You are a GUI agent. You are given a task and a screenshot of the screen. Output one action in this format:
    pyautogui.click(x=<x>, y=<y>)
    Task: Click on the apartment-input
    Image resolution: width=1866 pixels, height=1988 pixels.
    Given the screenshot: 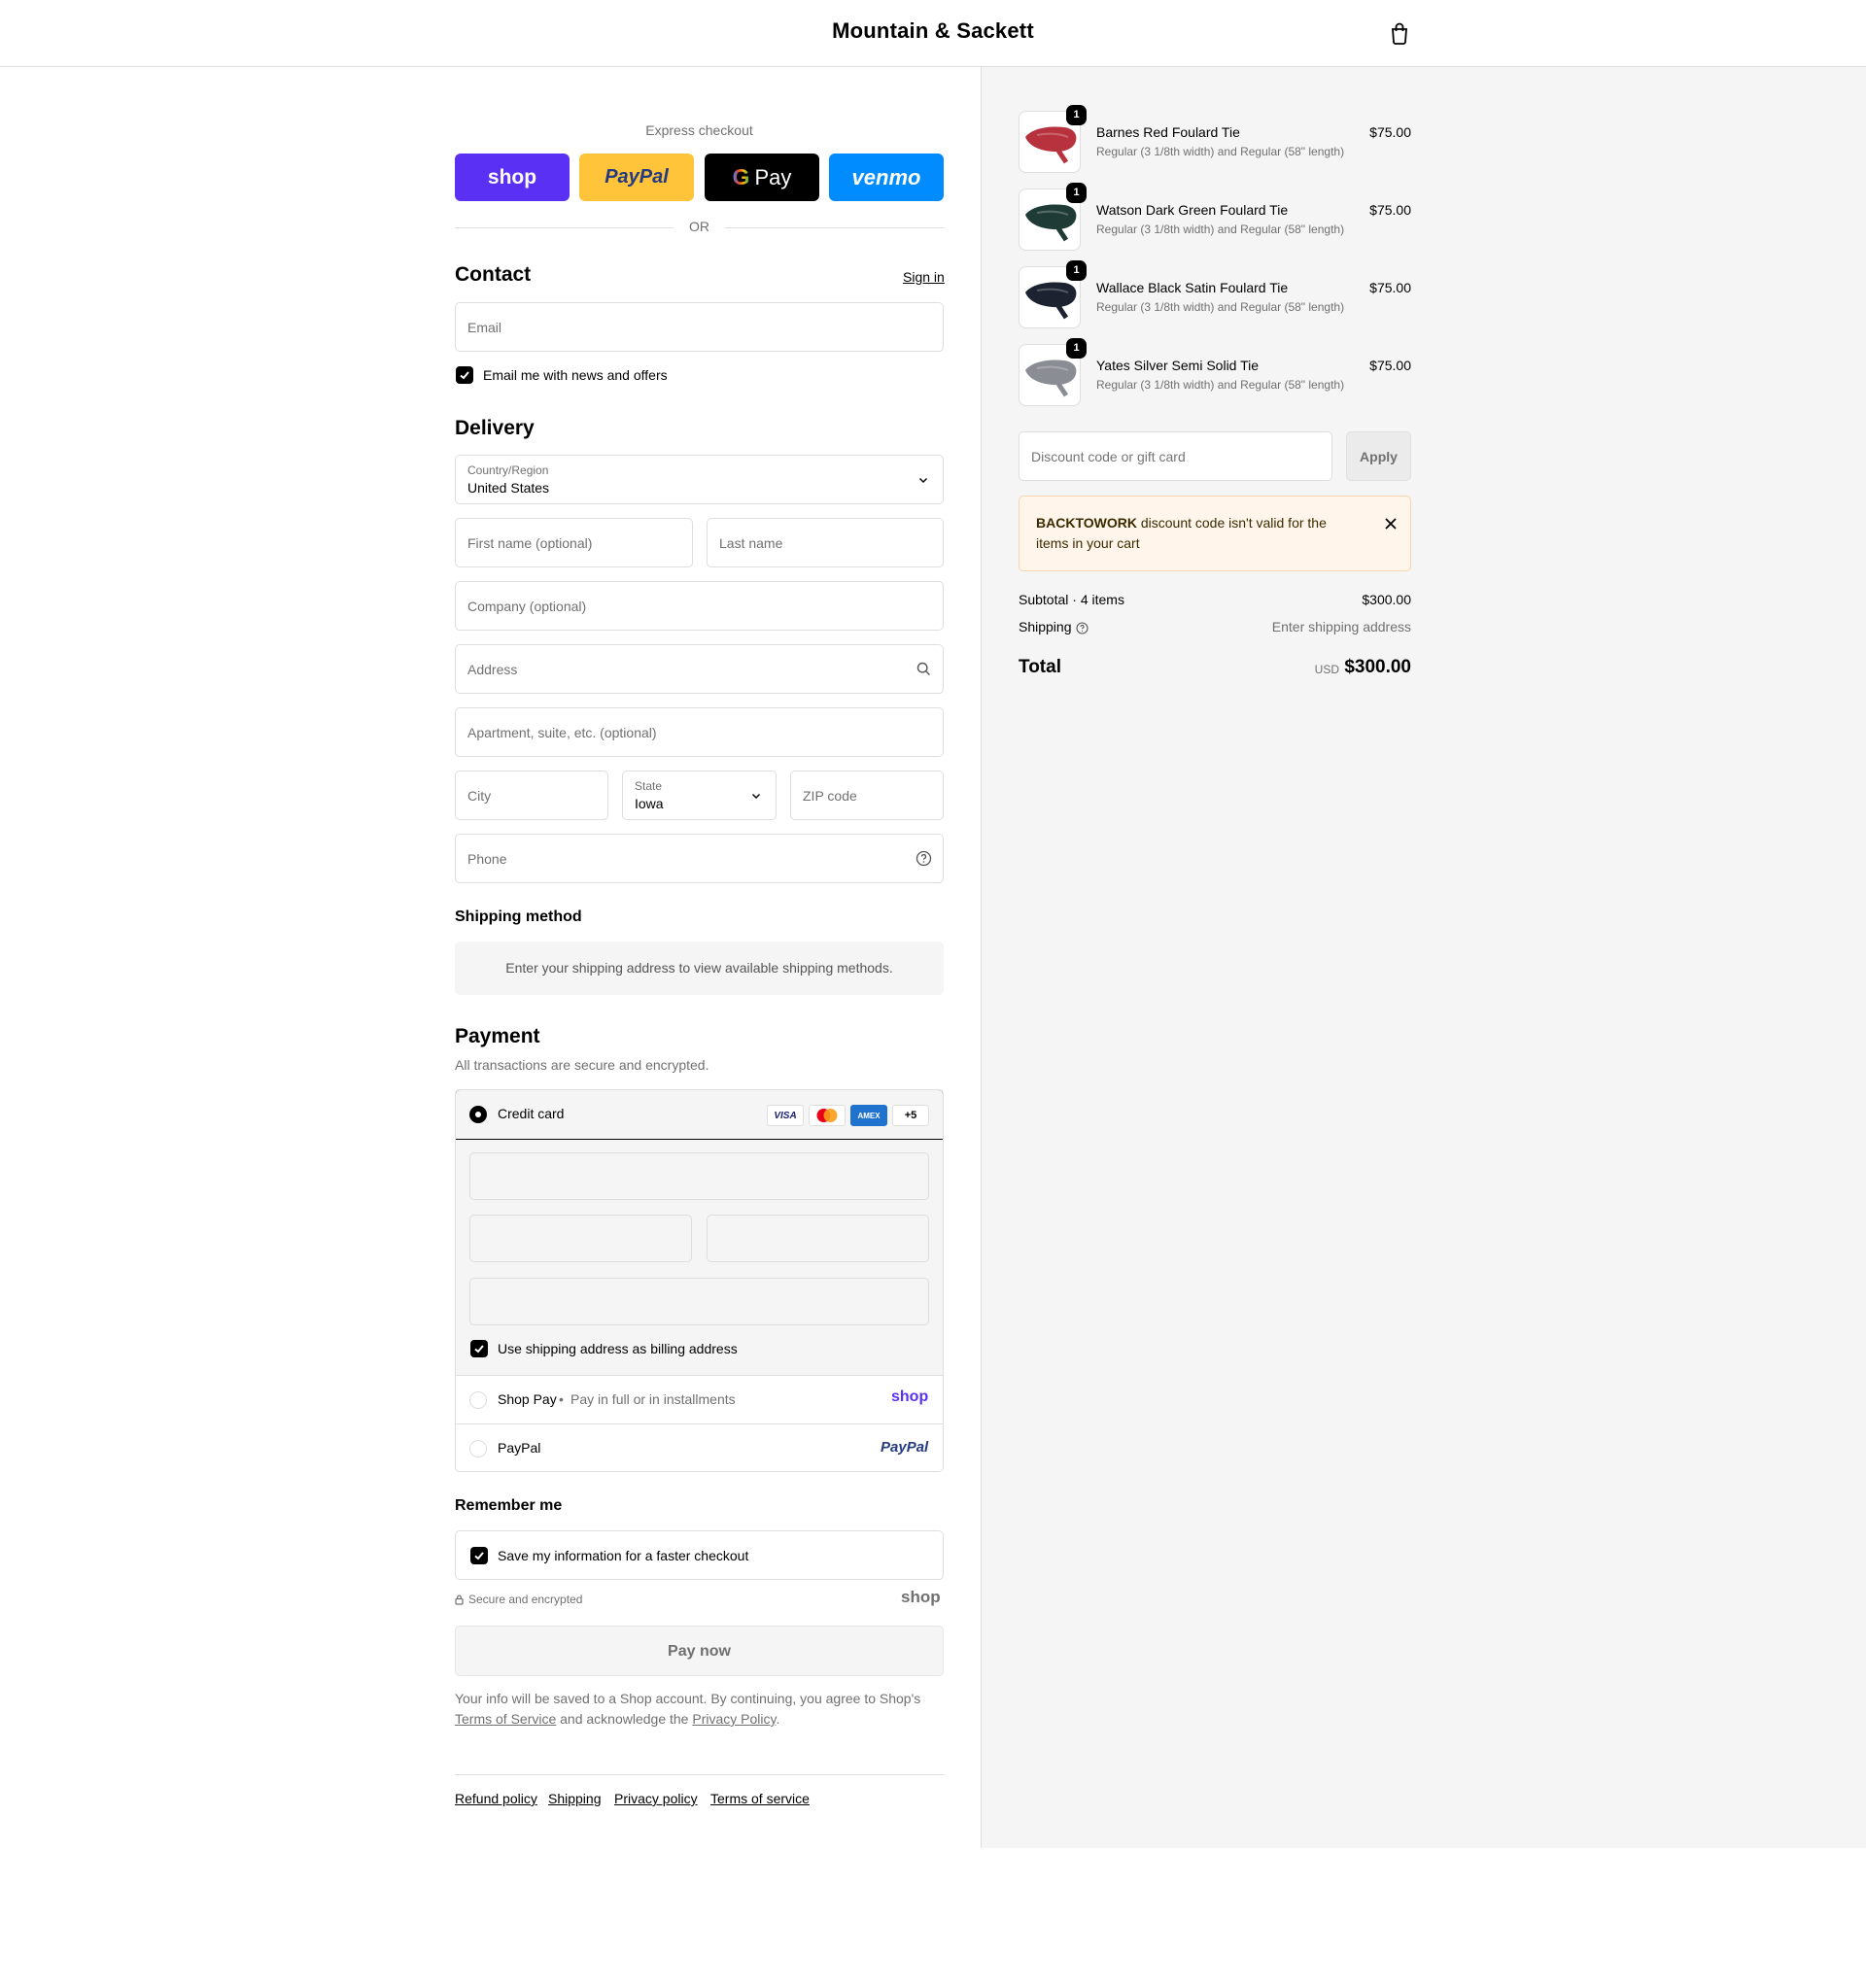 What is the action you would take?
    pyautogui.click(x=699, y=732)
    